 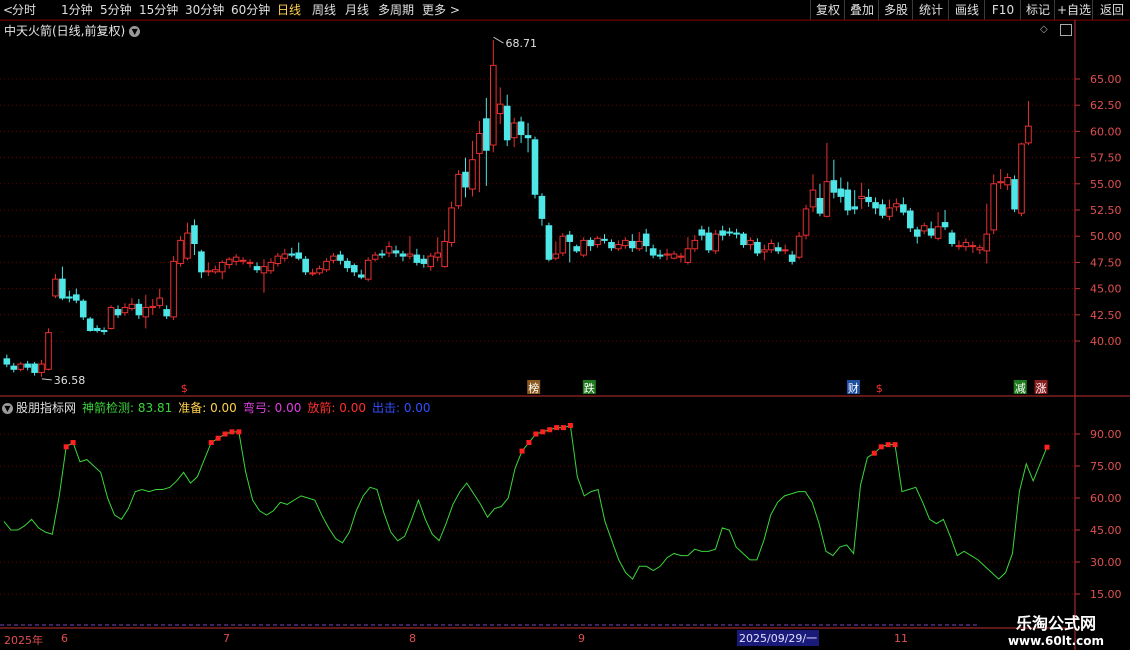 I want to click on indicator-tick-label: 60.00, so click(x=1106, y=498).